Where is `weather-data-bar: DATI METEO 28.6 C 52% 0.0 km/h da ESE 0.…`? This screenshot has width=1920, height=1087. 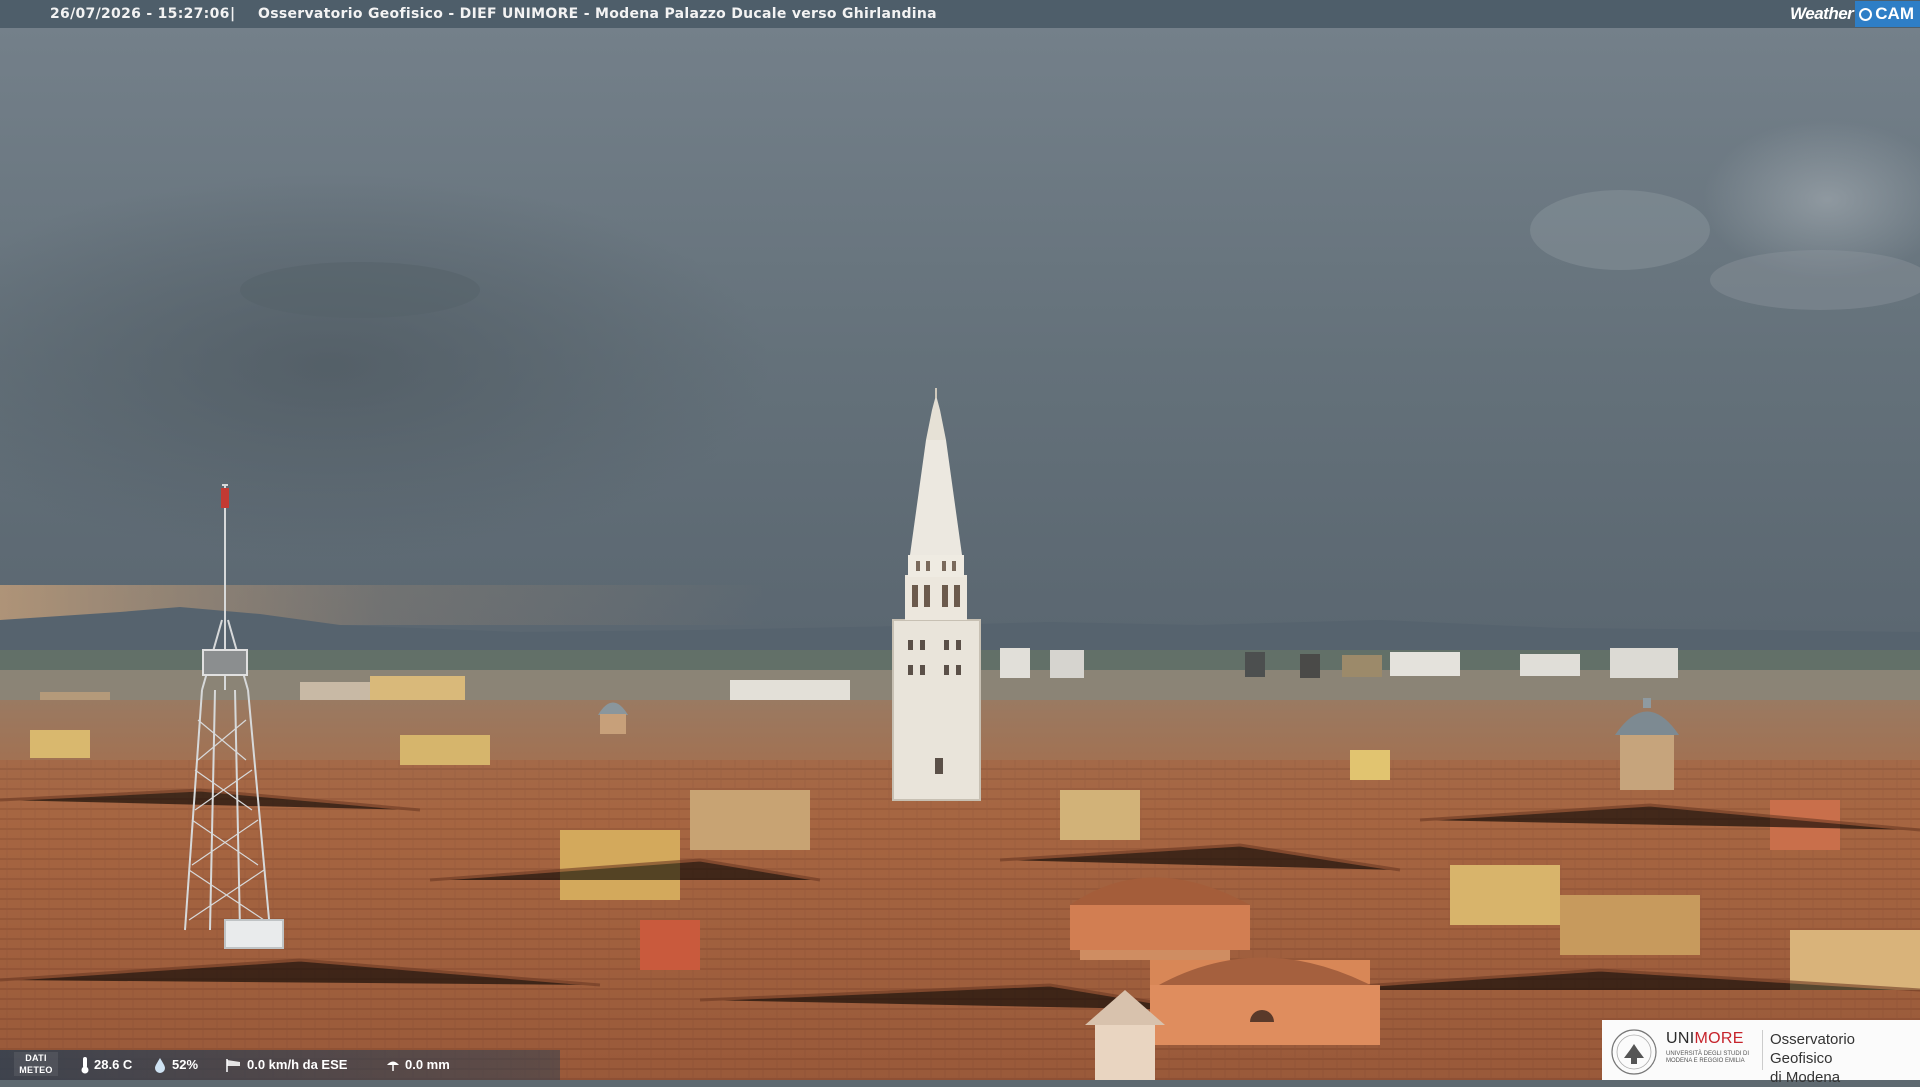 weather-data-bar: DATI METEO 28.6 C 52% 0.0 km/h da ESE 0.… is located at coordinates (280, 1065).